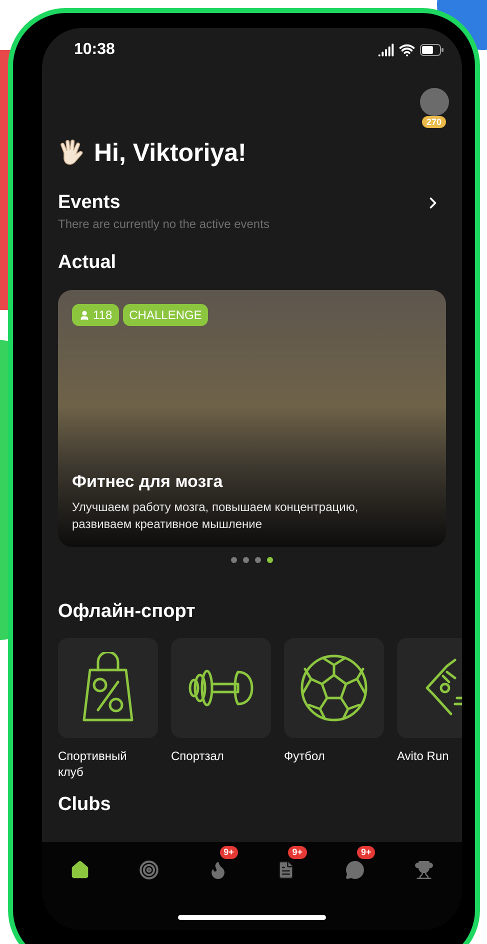 This screenshot has height=944, width=487. Describe the element at coordinates (407, 50) in the screenshot. I see `wifi-icon` at that location.